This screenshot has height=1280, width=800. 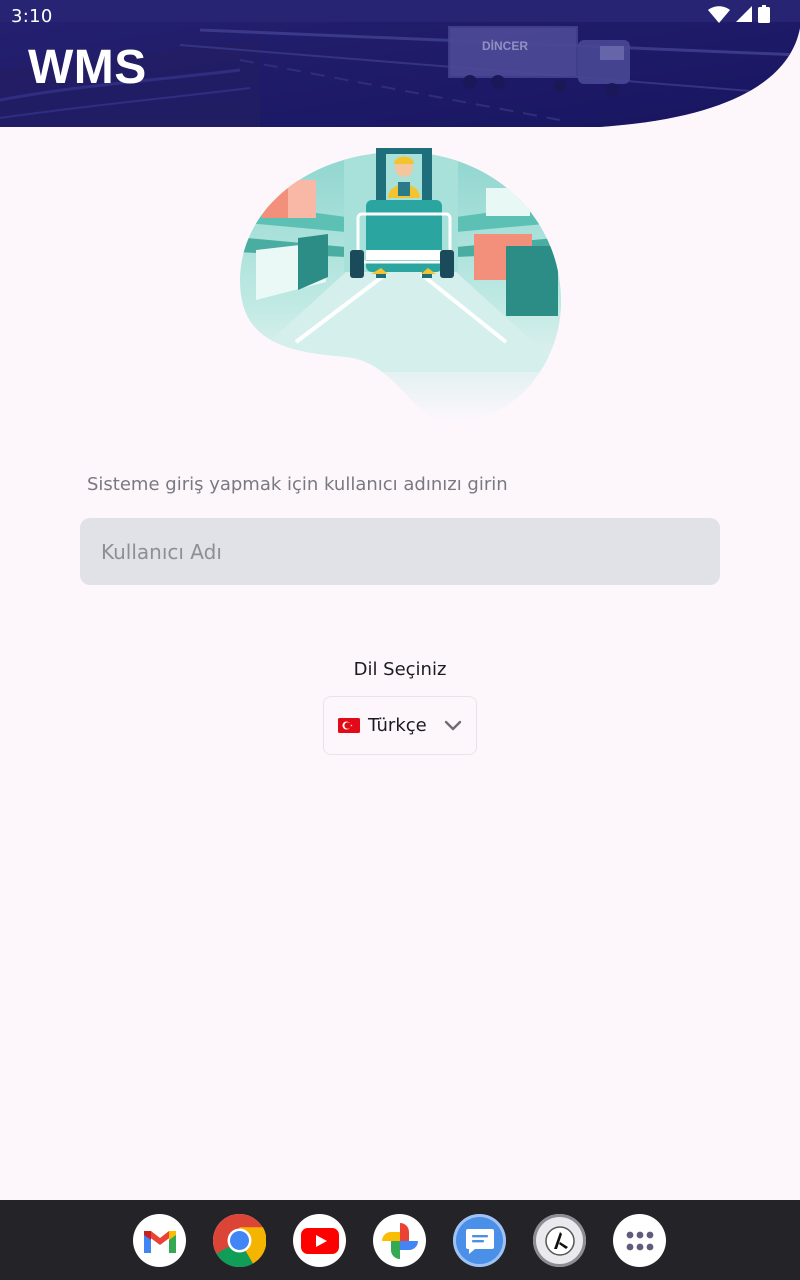 I want to click on battery-icon, so click(x=764, y=14).